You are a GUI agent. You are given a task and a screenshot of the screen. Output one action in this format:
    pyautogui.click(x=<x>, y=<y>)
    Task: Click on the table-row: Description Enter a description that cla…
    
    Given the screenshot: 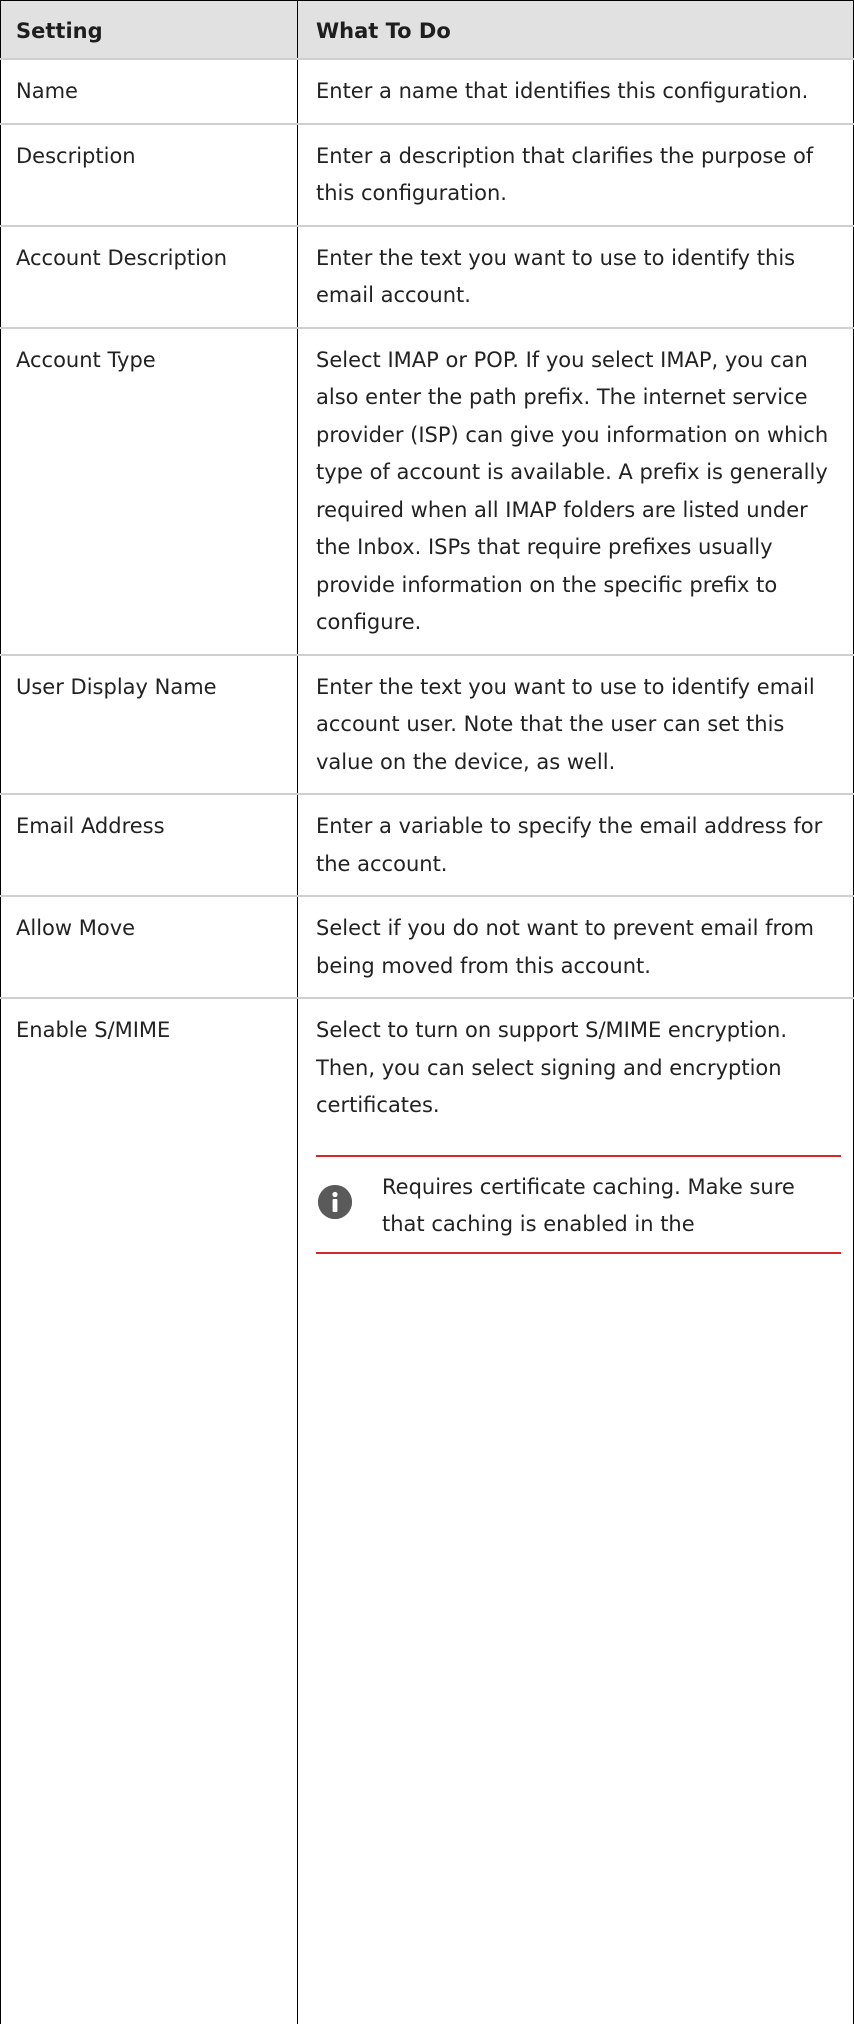 What is the action you would take?
    pyautogui.click(x=427, y=175)
    